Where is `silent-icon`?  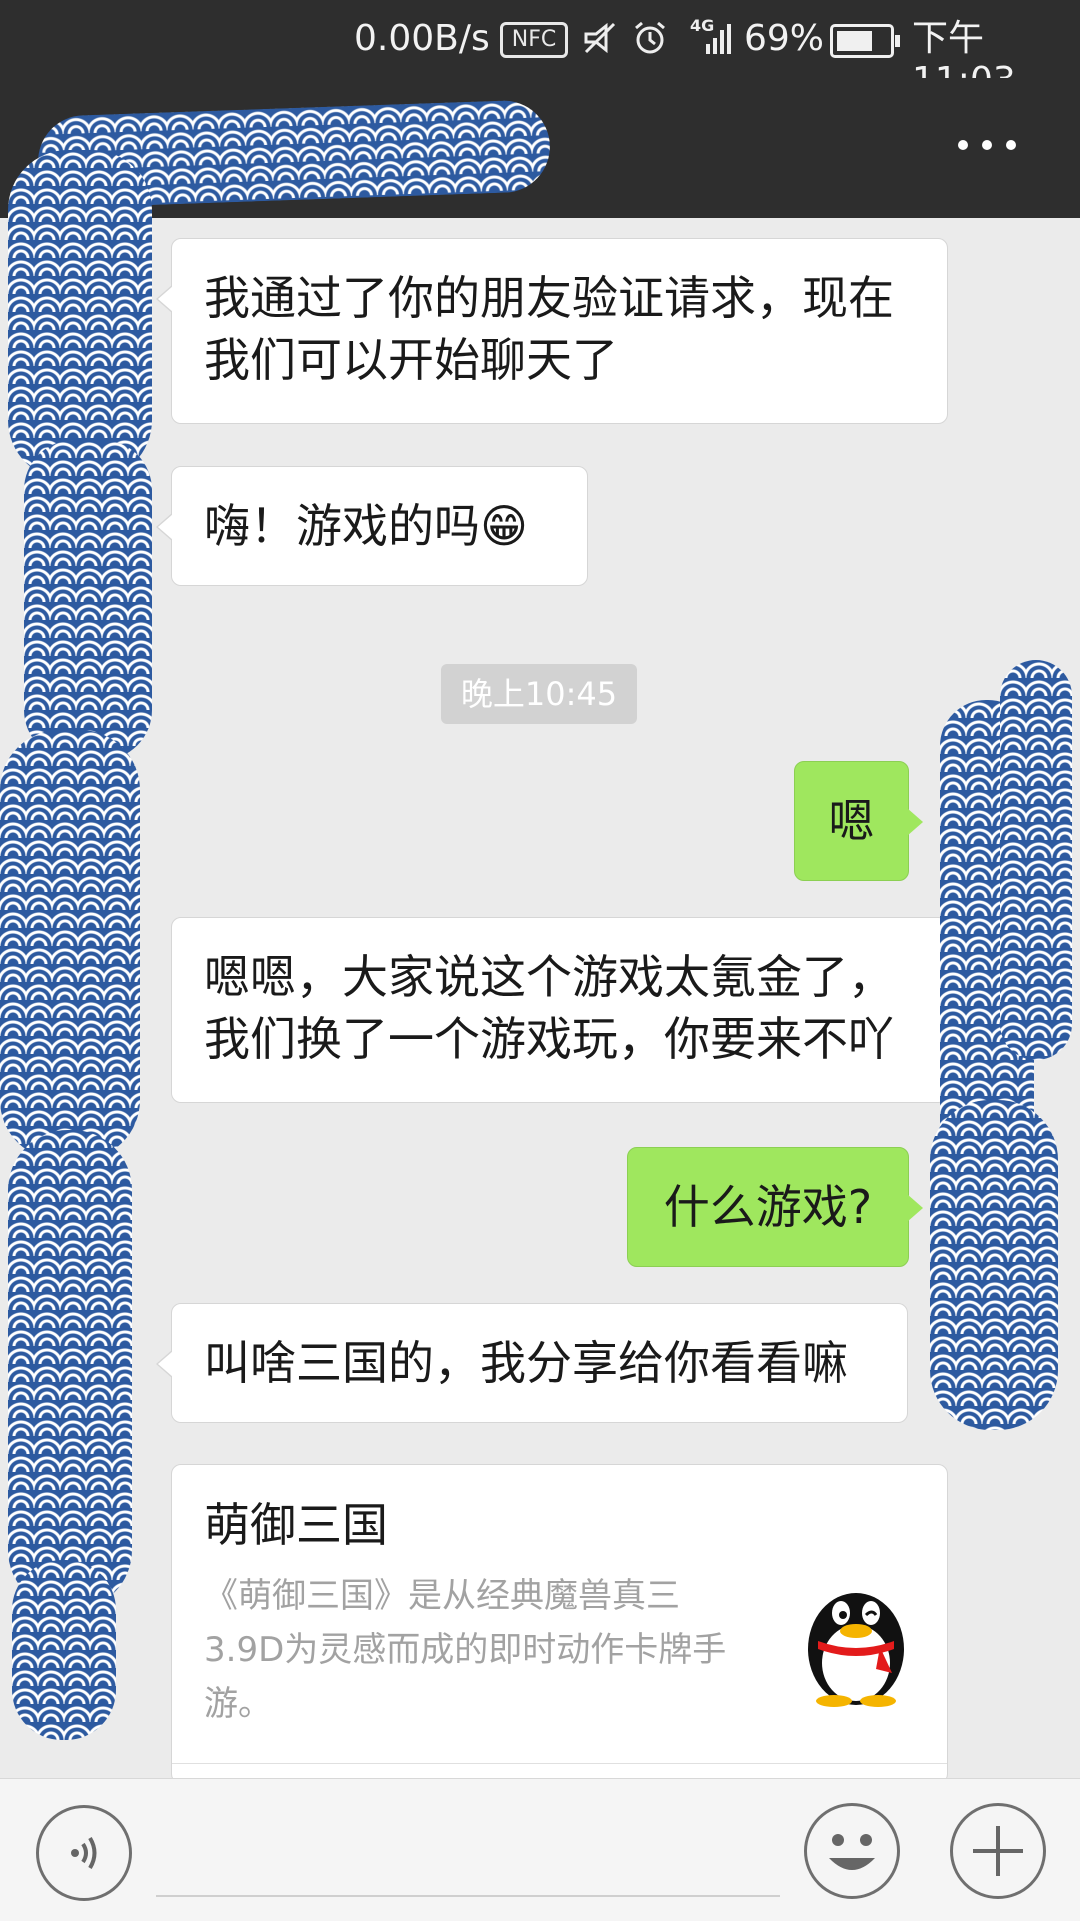
silent-icon is located at coordinates (600, 38).